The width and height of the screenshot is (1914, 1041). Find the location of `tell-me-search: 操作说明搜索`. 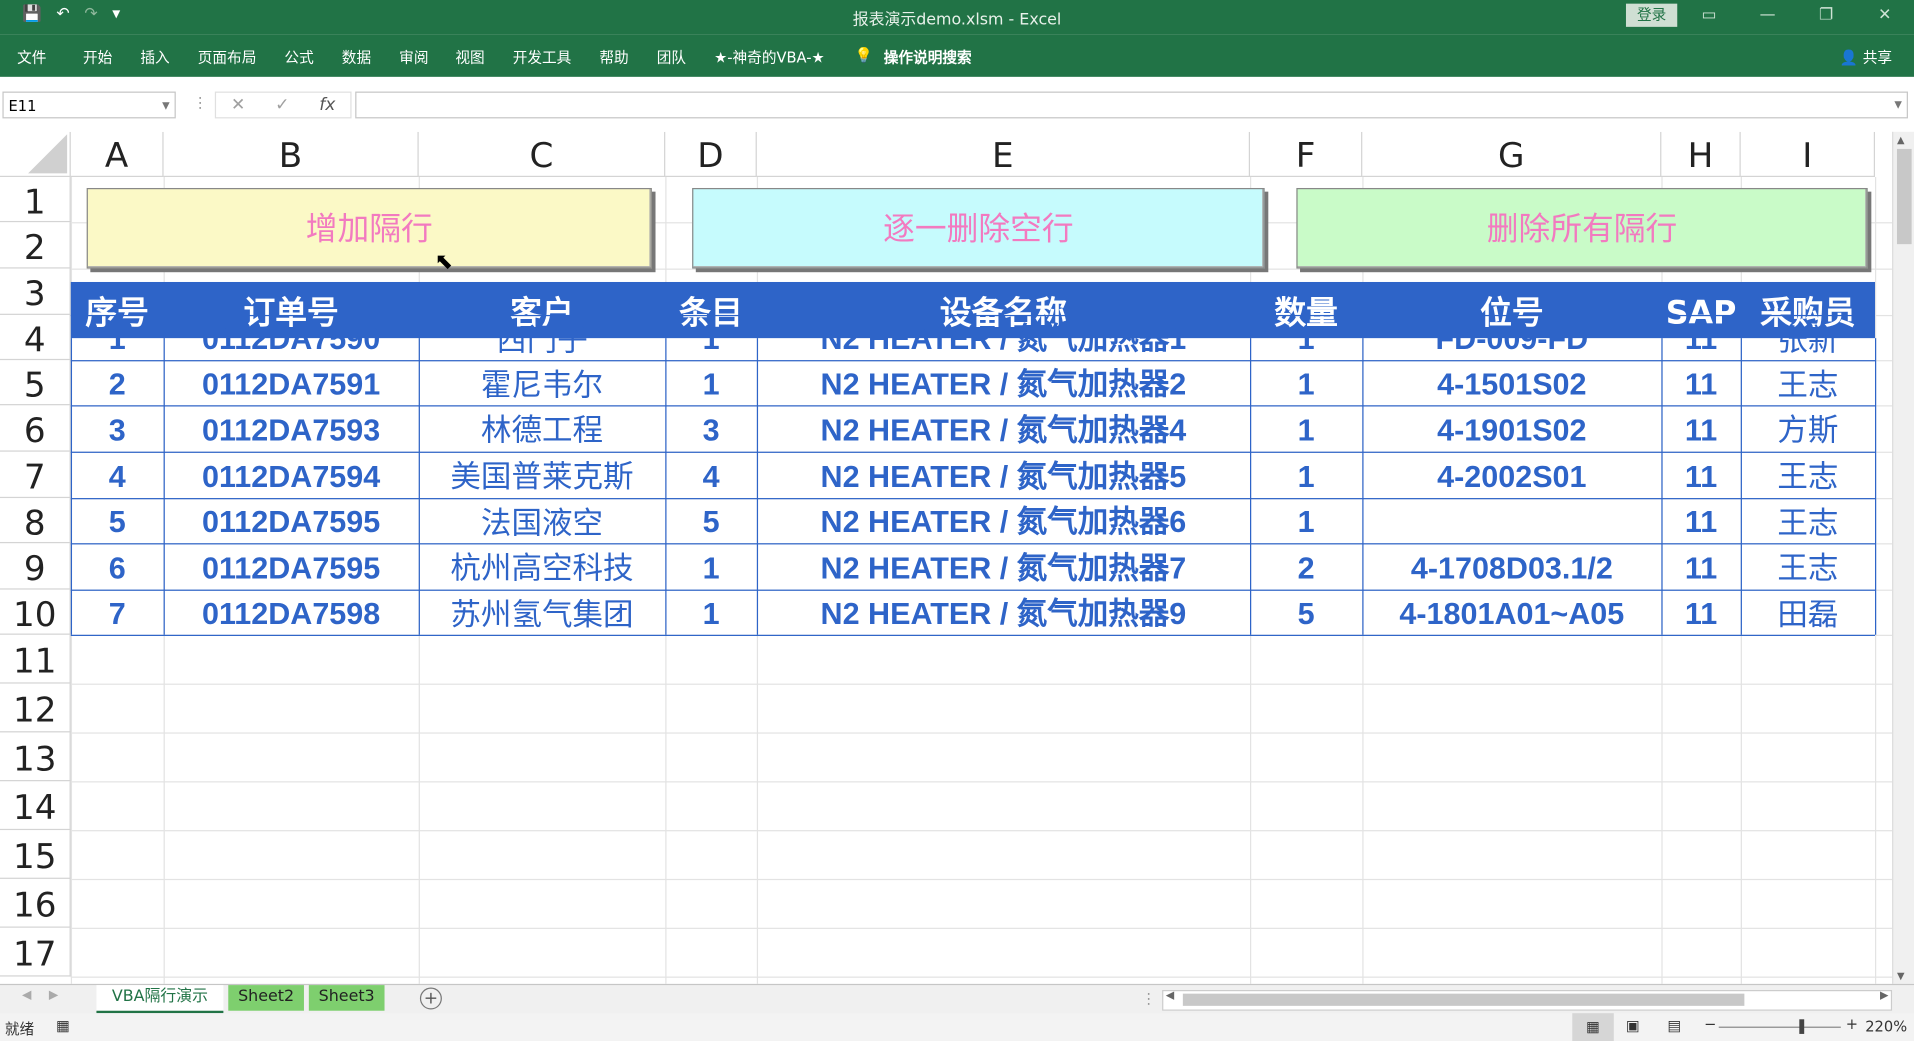

tell-me-search: 操作说明搜索 is located at coordinates (928, 56).